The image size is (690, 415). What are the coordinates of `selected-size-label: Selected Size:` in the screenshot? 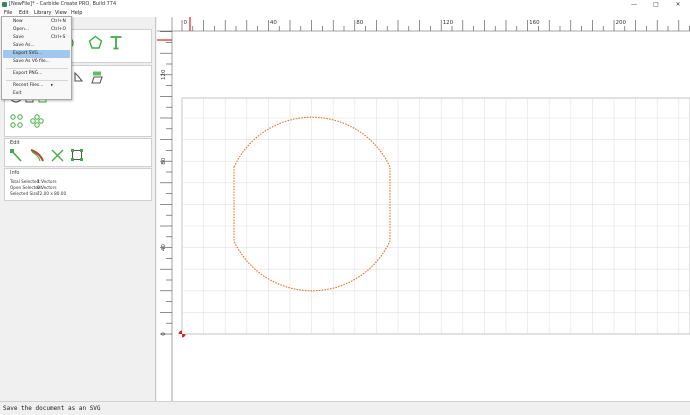 It's located at (25, 193).